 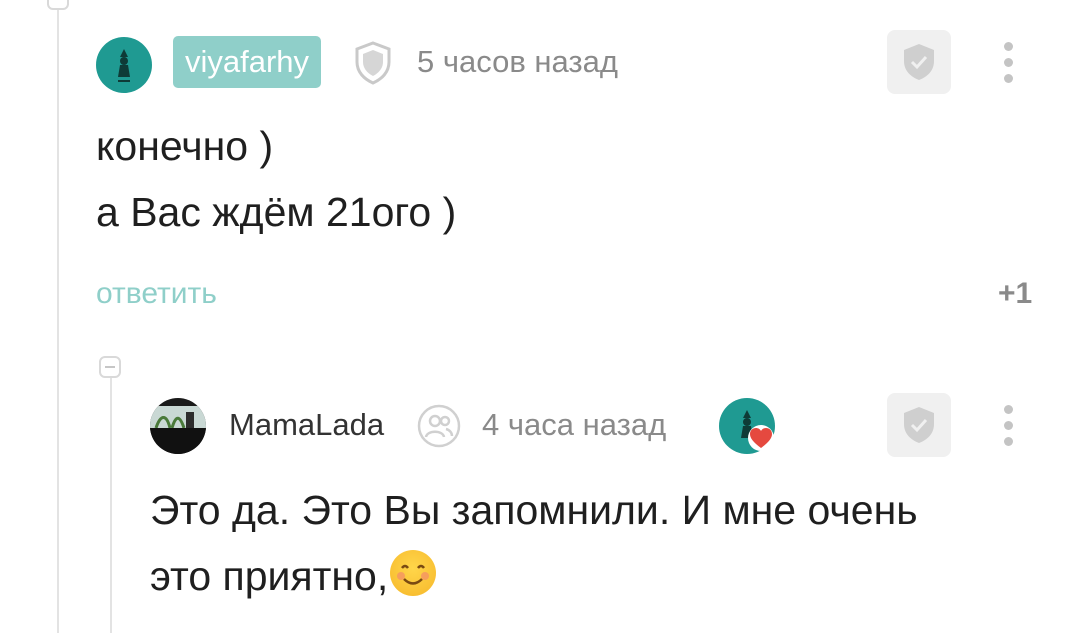 I want to click on shield-outline-icon, so click(x=373, y=65).